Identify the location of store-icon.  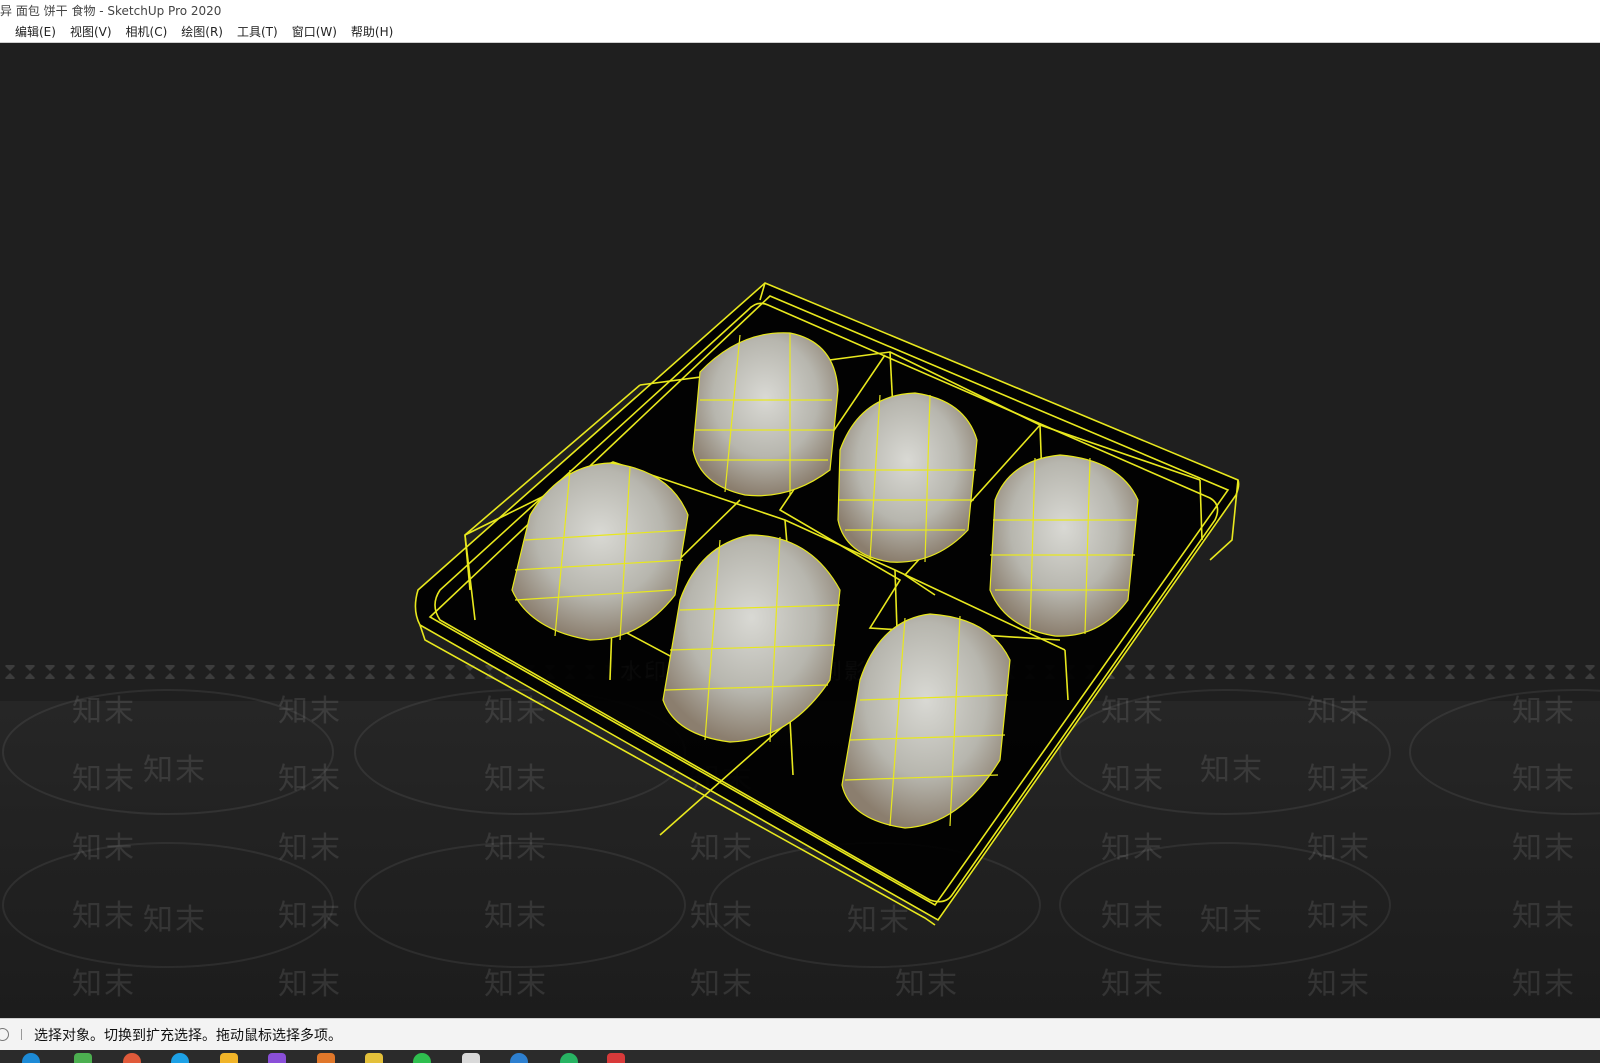
(83, 1058).